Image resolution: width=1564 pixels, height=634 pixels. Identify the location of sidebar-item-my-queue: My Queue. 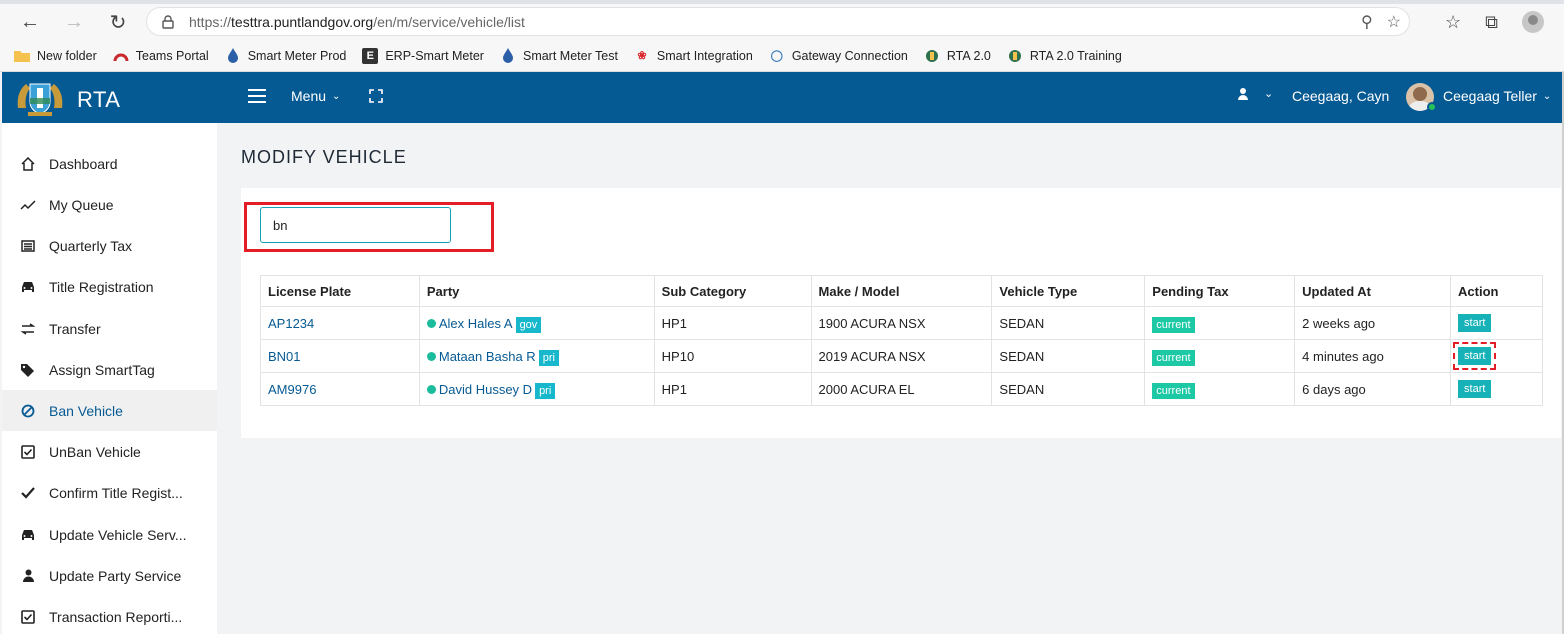
(109, 204).